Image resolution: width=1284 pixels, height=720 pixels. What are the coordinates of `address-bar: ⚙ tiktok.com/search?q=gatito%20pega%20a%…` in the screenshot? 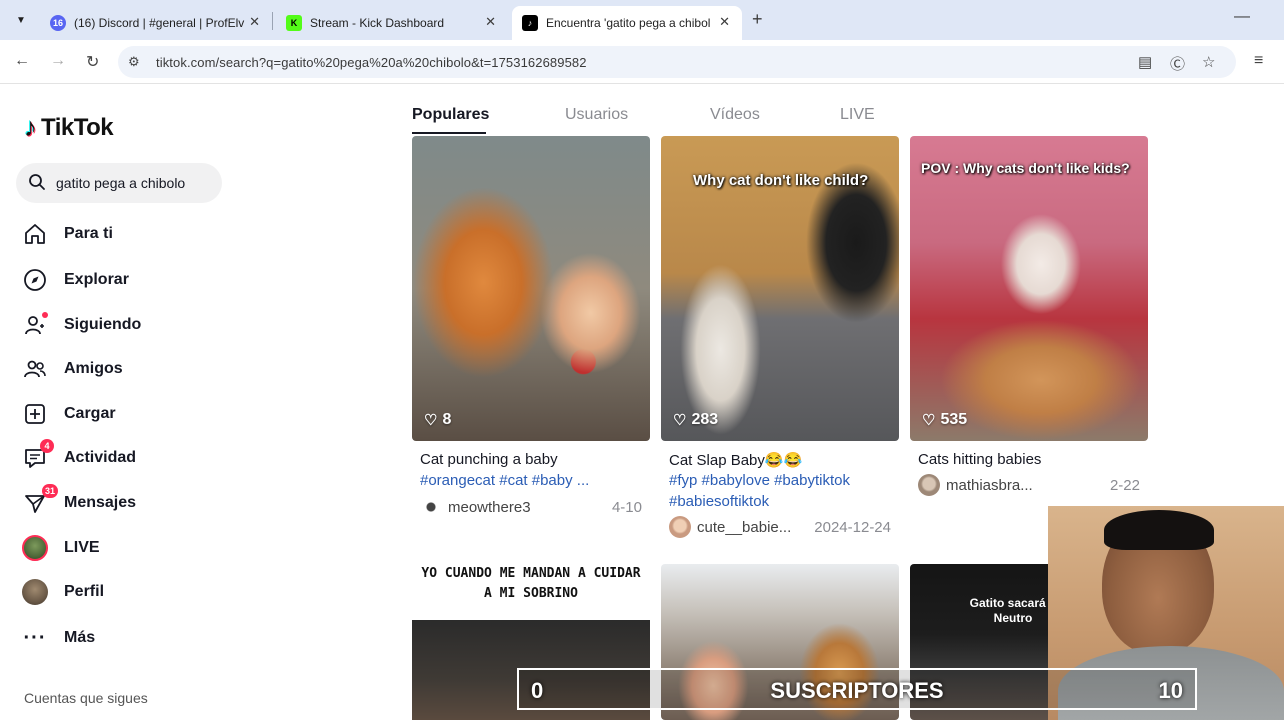 It's located at (677, 62).